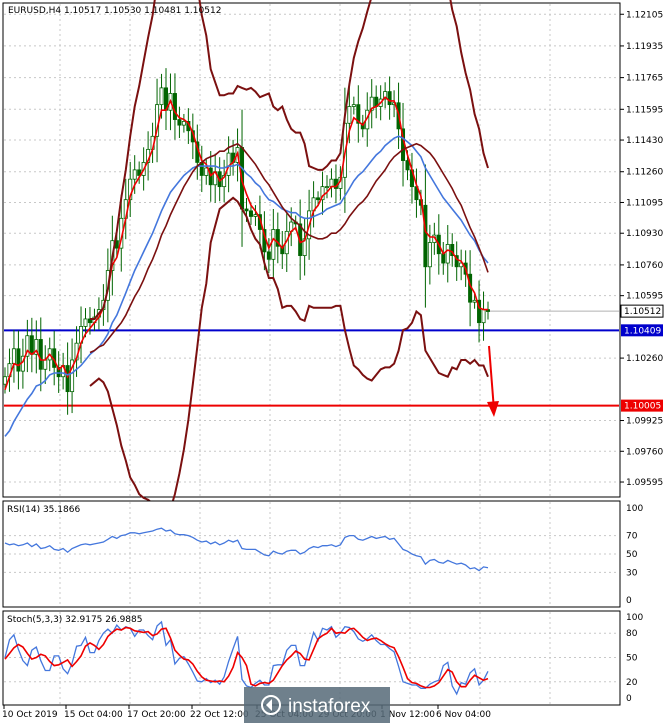 This screenshot has height=723, width=665. I want to click on time-tick-label: 10 Oct 2019, so click(30, 715).